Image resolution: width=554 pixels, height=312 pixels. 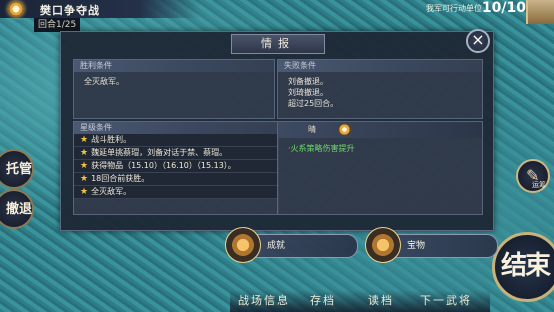 What do you see at coordinates (17, 169) in the screenshot?
I see `auto-battle-button: 托管` at bounding box center [17, 169].